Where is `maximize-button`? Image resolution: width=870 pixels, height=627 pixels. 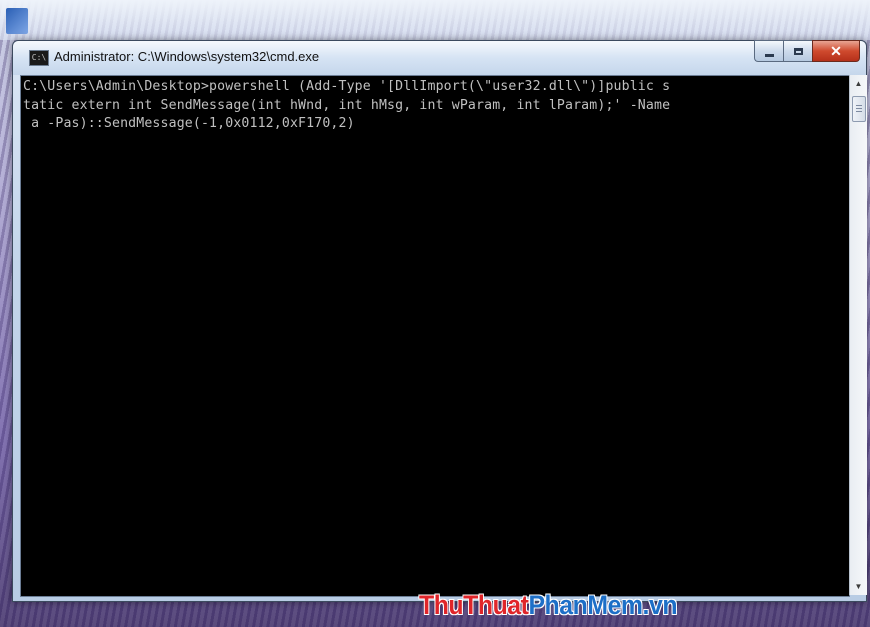
maximize-button is located at coordinates (797, 51).